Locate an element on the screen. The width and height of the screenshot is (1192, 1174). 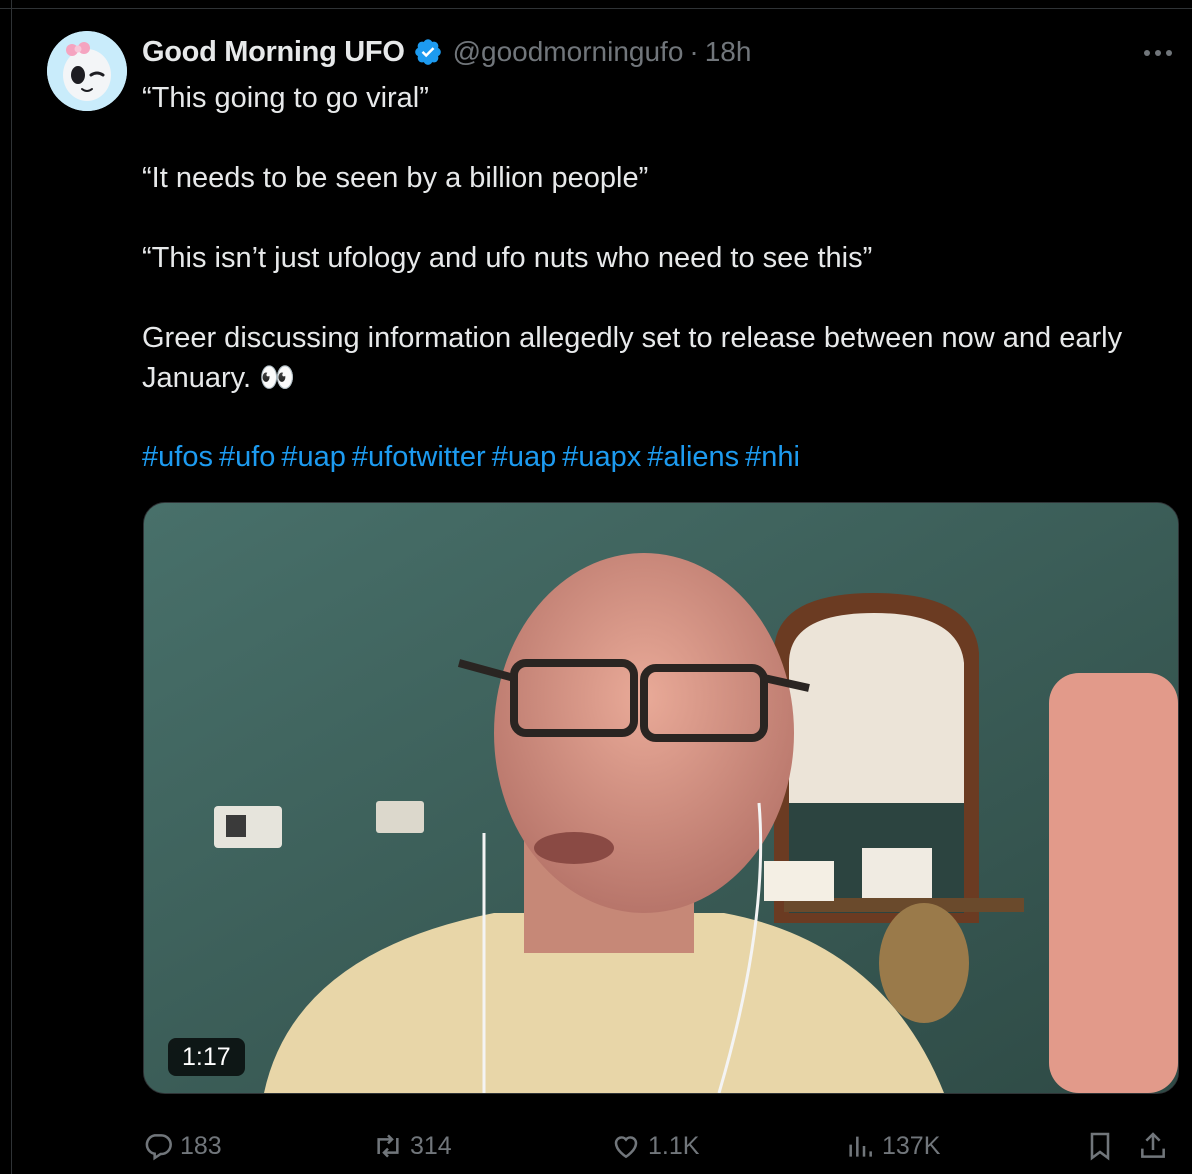
like-button: 1.1K is located at coordinates (654, 1146).